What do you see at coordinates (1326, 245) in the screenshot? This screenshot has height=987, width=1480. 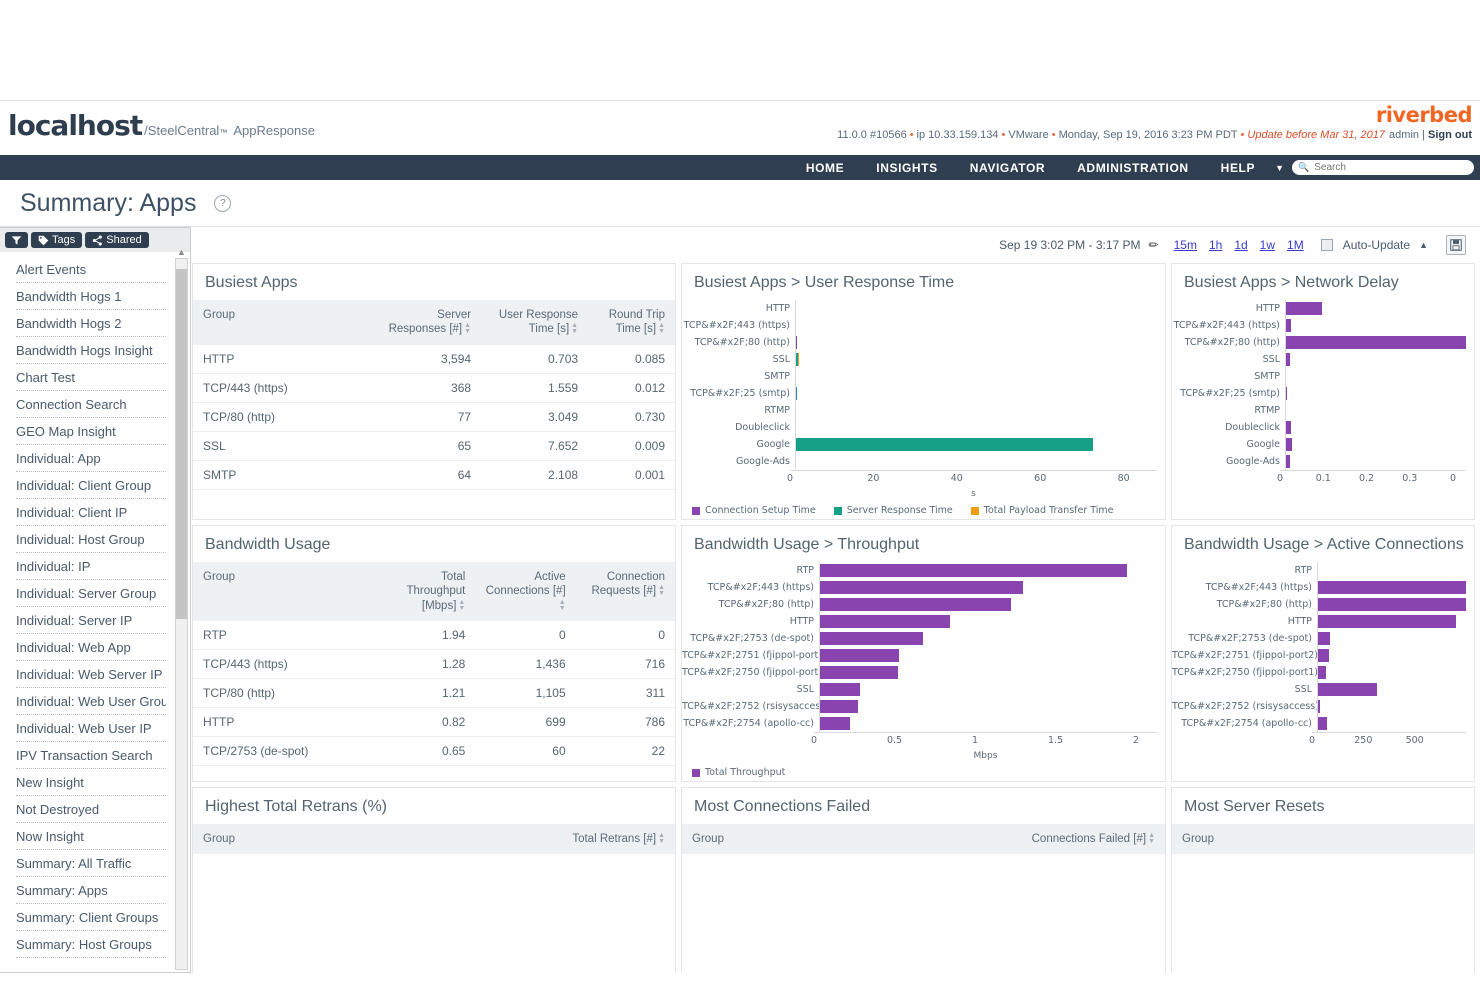 I see `auto-update-checkbox` at bounding box center [1326, 245].